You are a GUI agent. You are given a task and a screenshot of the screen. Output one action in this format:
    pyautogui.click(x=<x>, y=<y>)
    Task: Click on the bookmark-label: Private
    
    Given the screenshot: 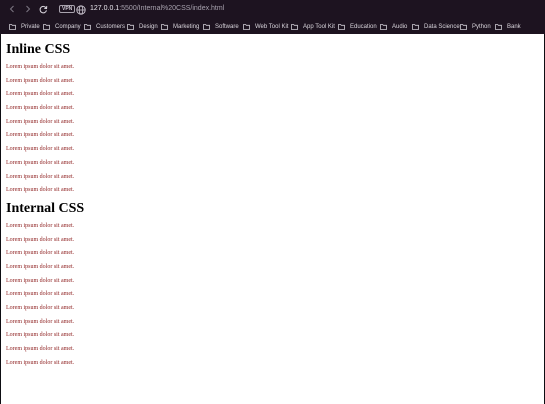 What is the action you would take?
    pyautogui.click(x=30, y=26)
    